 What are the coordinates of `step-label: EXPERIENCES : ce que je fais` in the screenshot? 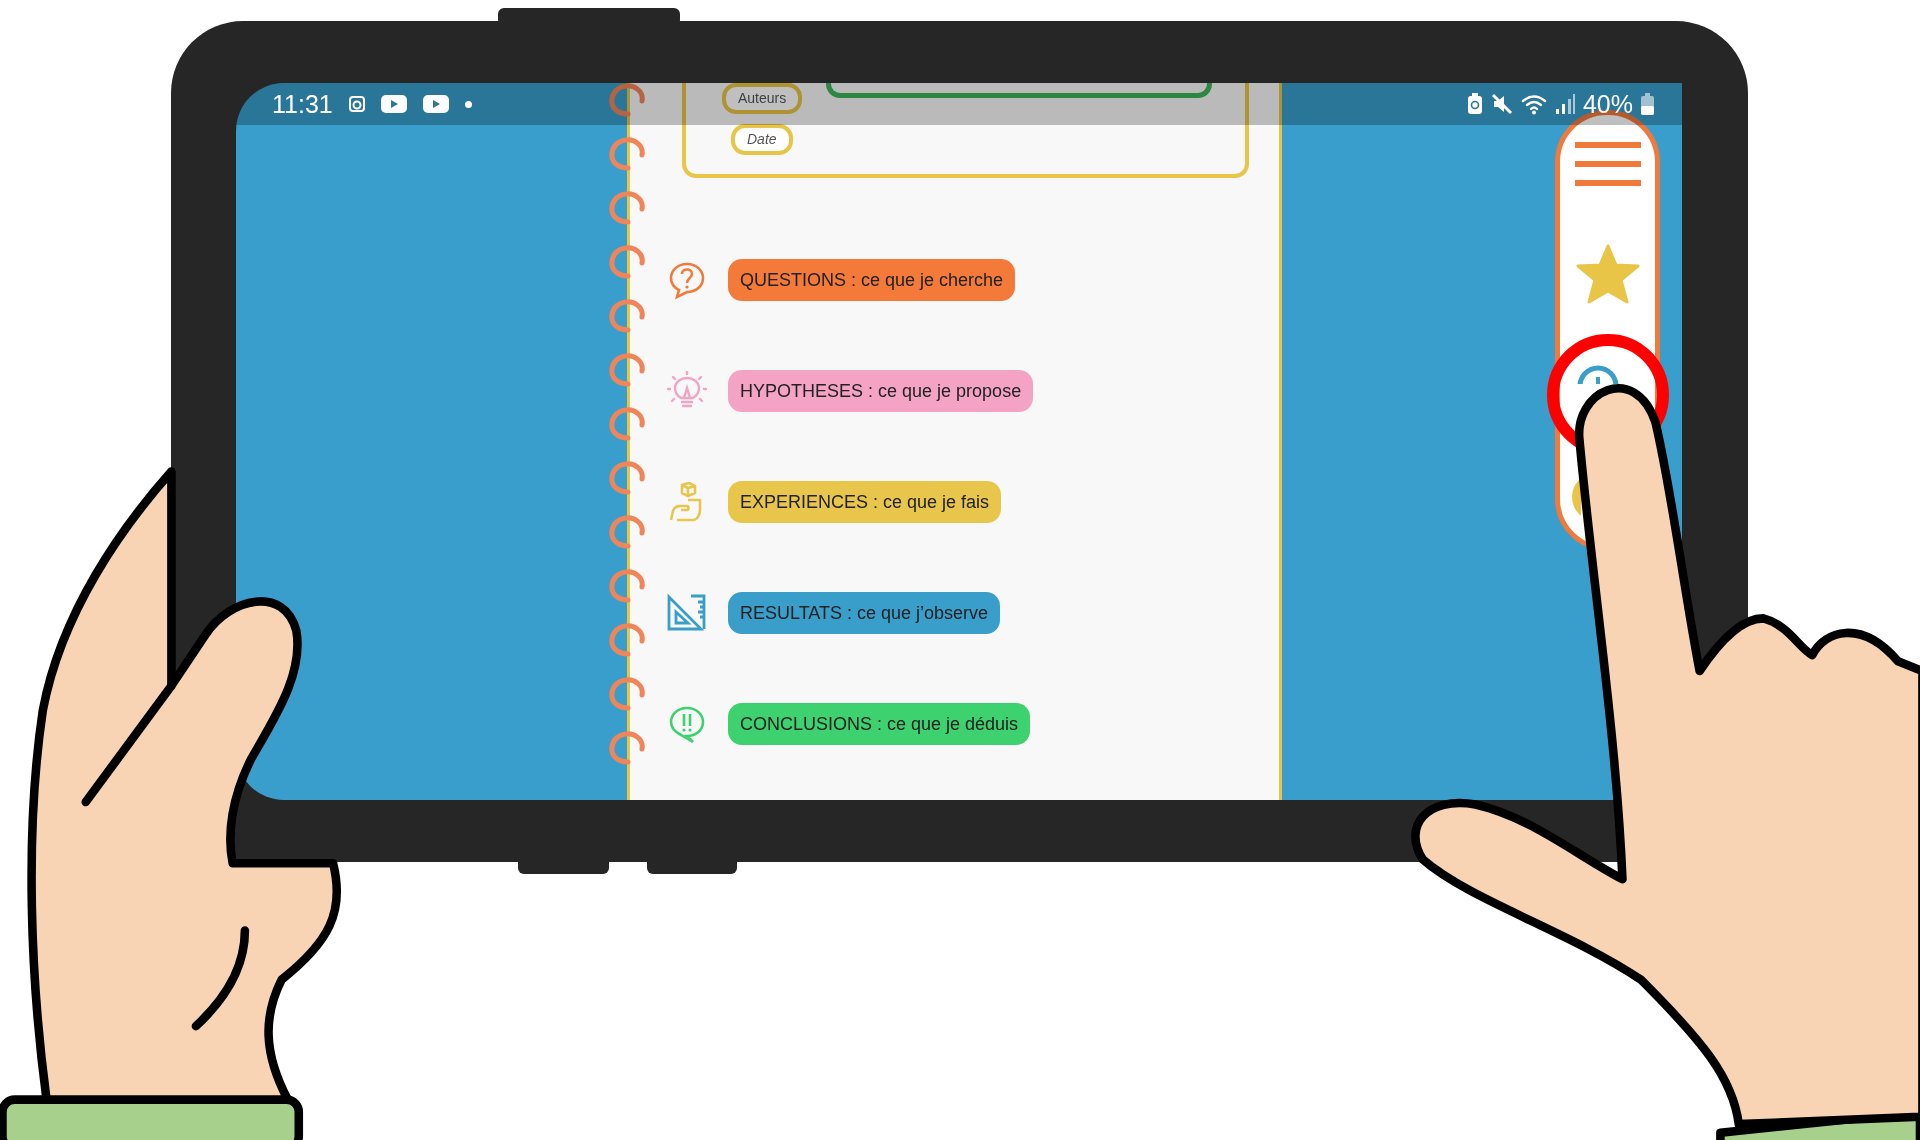 It's located at (865, 502).